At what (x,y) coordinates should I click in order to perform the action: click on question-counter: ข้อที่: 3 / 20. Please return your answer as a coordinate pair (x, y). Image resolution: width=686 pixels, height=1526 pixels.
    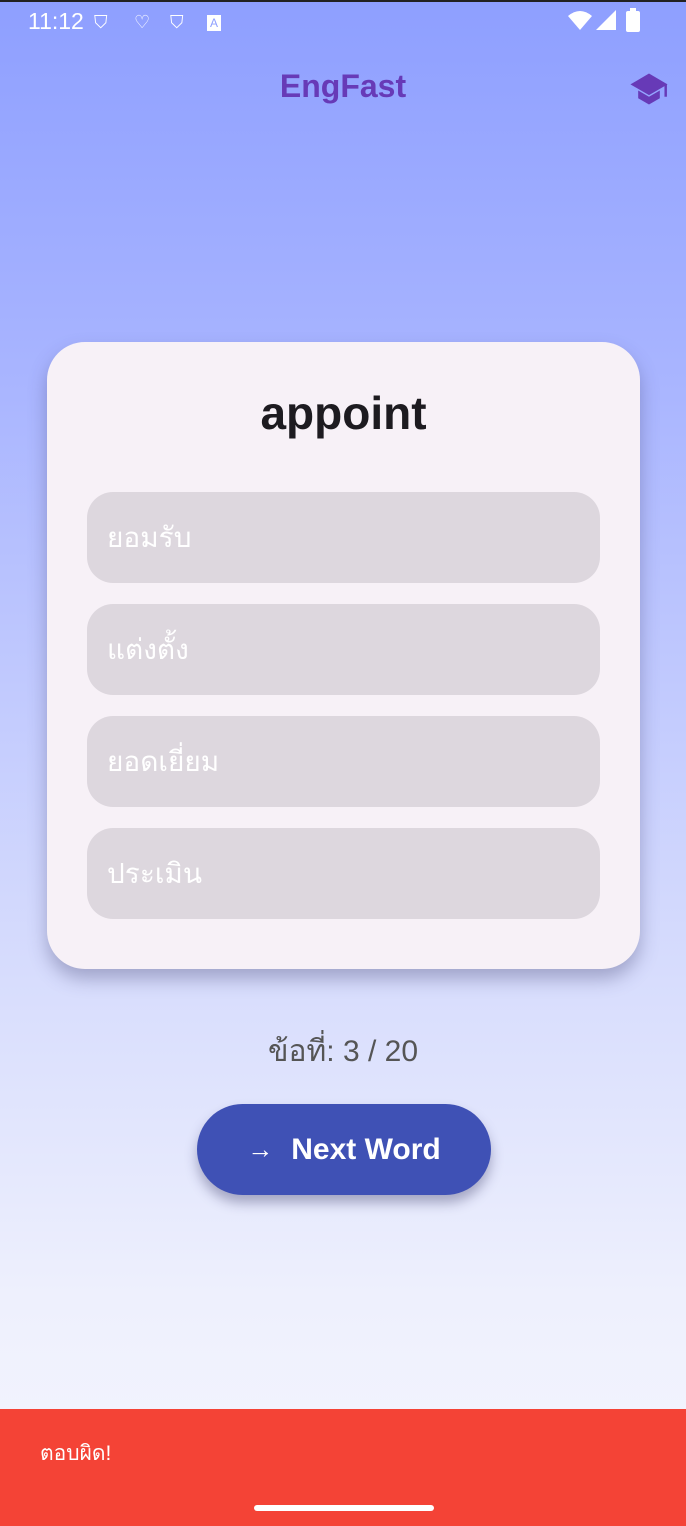
    Looking at the image, I should click on (343, 1051).